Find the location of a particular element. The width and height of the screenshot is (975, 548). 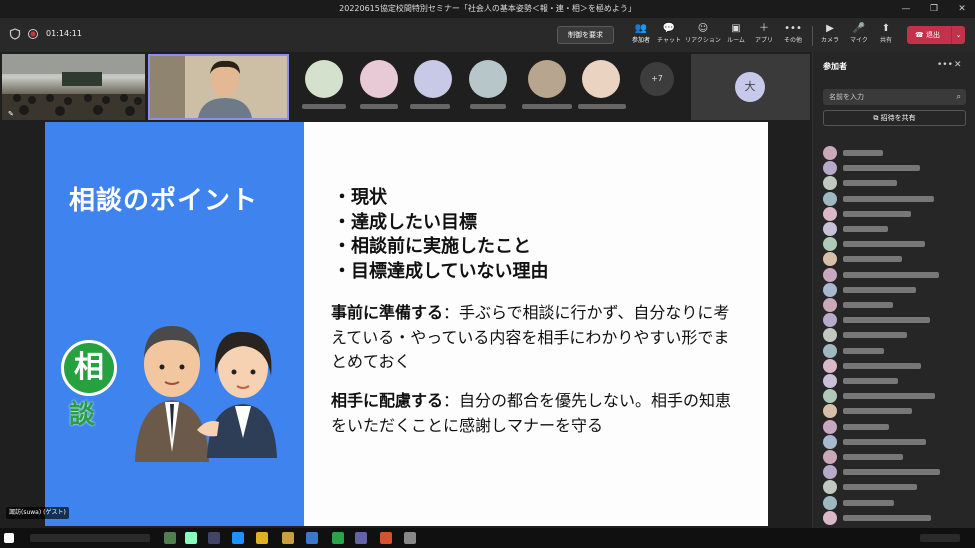

reactions-button: ☺ リアクション is located at coordinates (703, 36).